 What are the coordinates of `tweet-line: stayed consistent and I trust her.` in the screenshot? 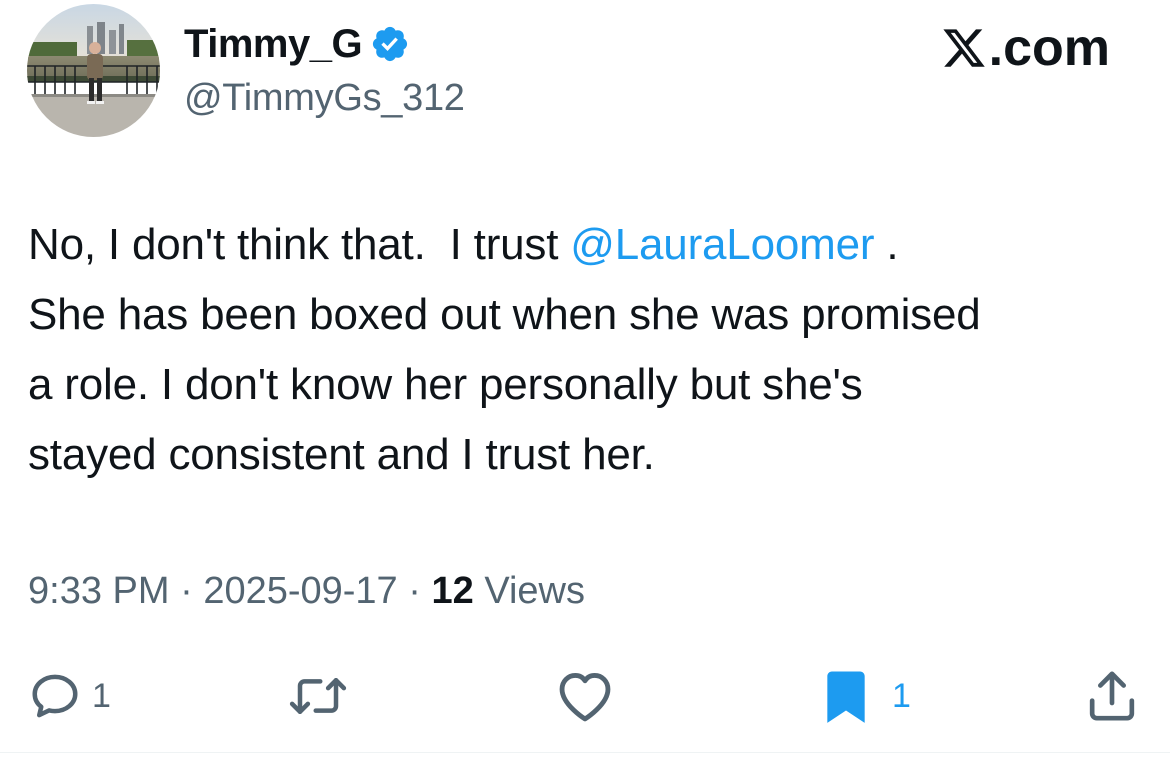 It's located at (341, 454).